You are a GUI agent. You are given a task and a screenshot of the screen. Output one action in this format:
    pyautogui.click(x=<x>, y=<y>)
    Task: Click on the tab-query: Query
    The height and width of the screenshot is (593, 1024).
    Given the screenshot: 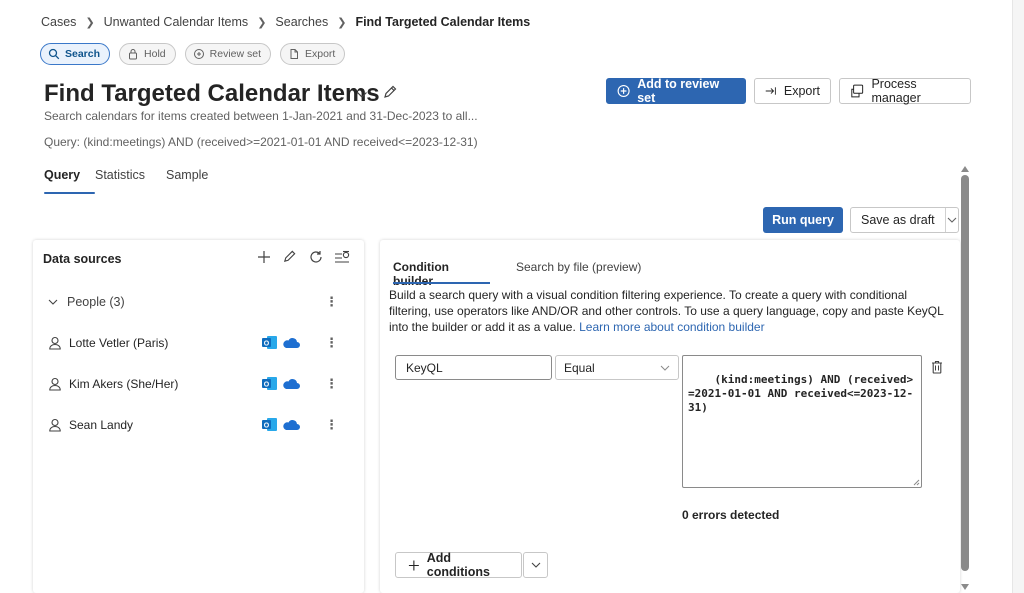 What is the action you would take?
    pyautogui.click(x=69, y=181)
    